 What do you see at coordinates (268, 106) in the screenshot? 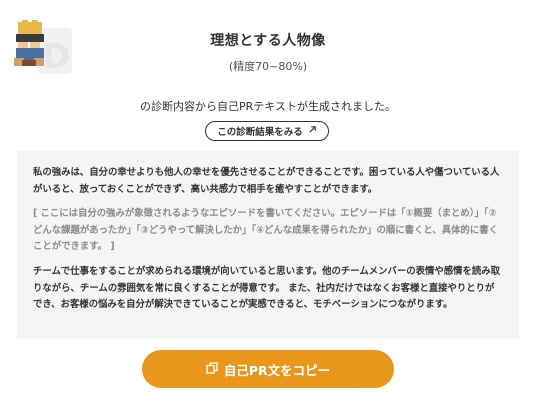
I see `generated-description: の診断内容から自己PRテキストが生成されました。` at bounding box center [268, 106].